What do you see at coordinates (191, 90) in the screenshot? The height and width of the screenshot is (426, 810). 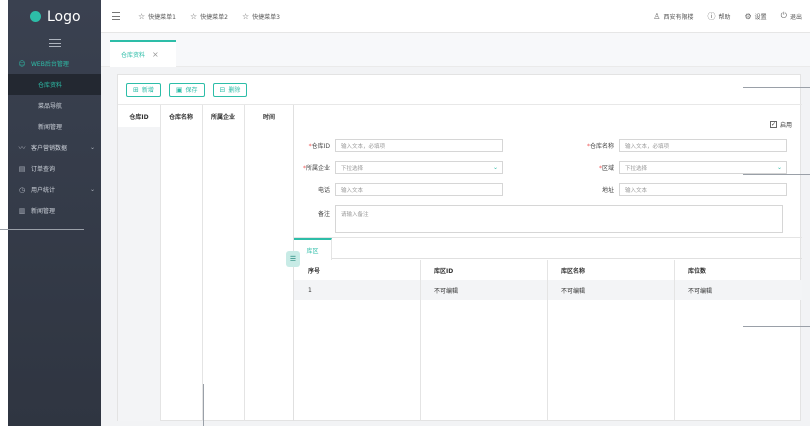 I see `save-label: 保存` at bounding box center [191, 90].